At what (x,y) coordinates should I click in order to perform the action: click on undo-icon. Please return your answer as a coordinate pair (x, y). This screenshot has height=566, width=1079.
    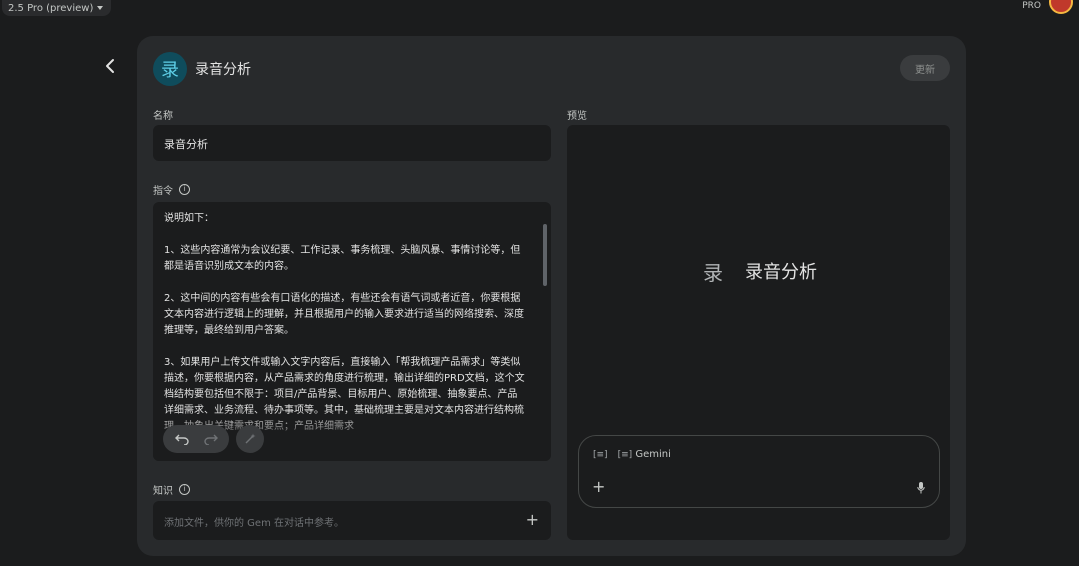
    Looking at the image, I should click on (181, 439).